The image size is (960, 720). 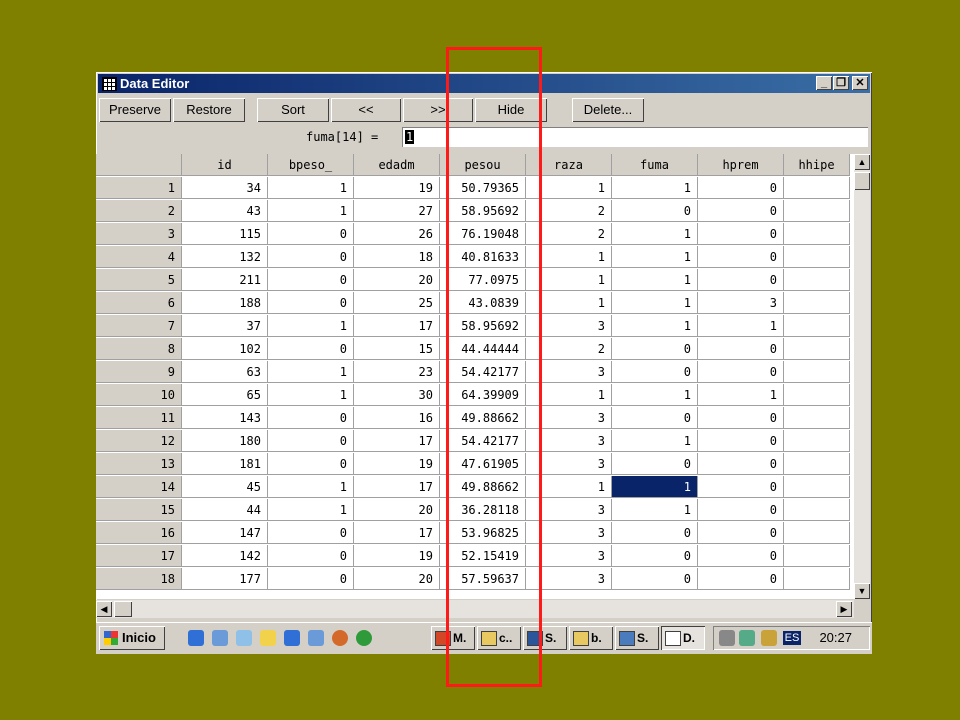 I want to click on row-number: 12, so click(x=139, y=441).